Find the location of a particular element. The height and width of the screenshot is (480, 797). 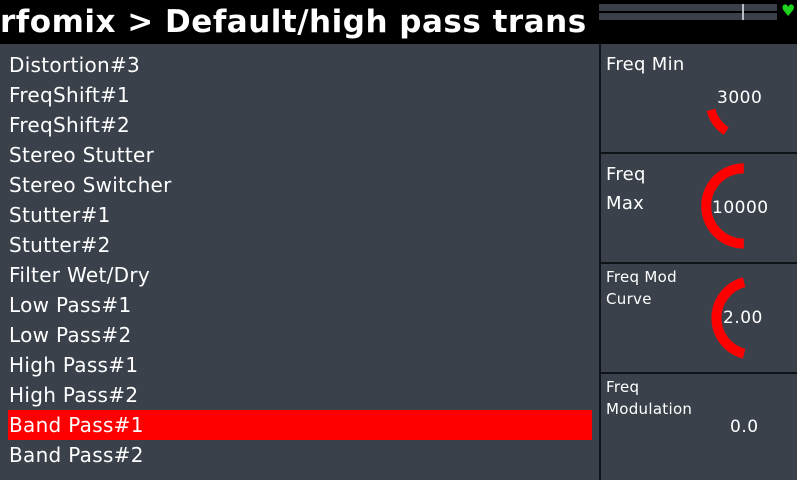

param-label: Freq Modulation is located at coordinates (649, 398).